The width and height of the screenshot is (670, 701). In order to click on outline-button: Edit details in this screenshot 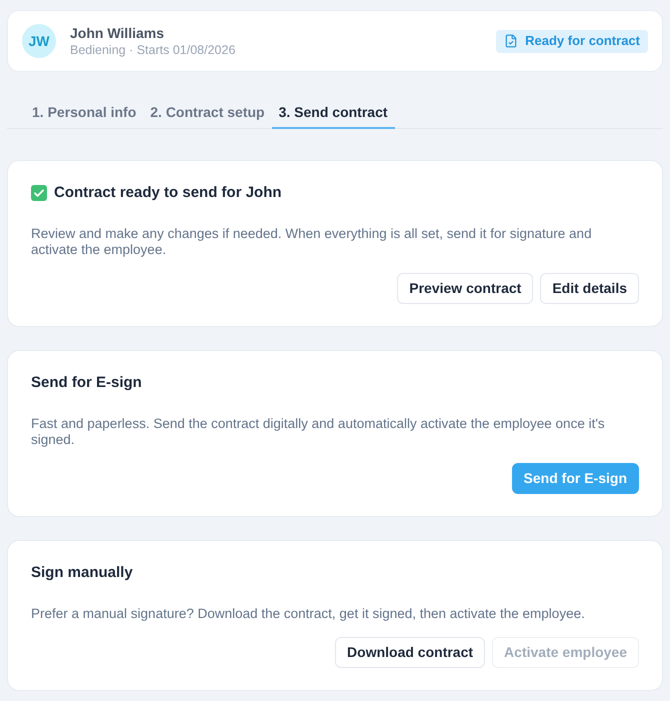, I will do `click(589, 288)`.